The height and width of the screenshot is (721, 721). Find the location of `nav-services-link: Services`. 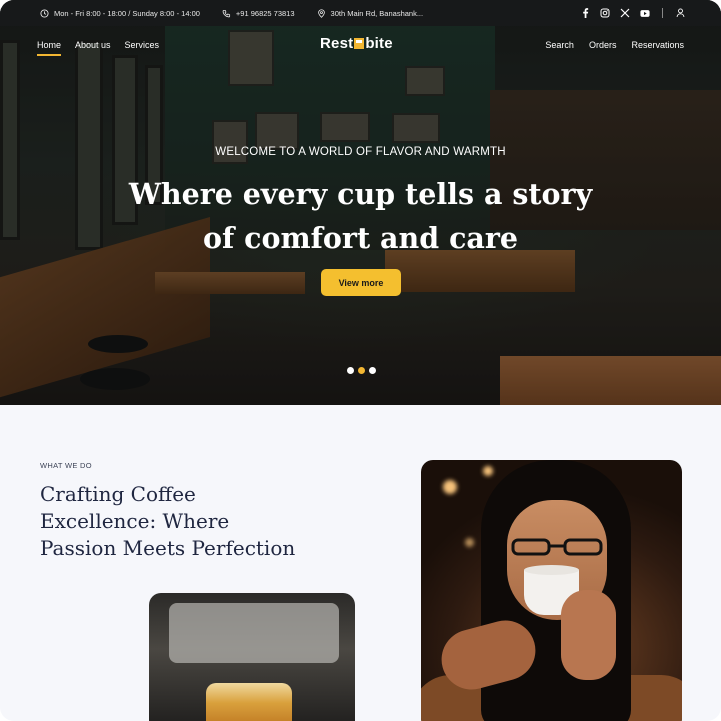

nav-services-link: Services is located at coordinates (142, 46).